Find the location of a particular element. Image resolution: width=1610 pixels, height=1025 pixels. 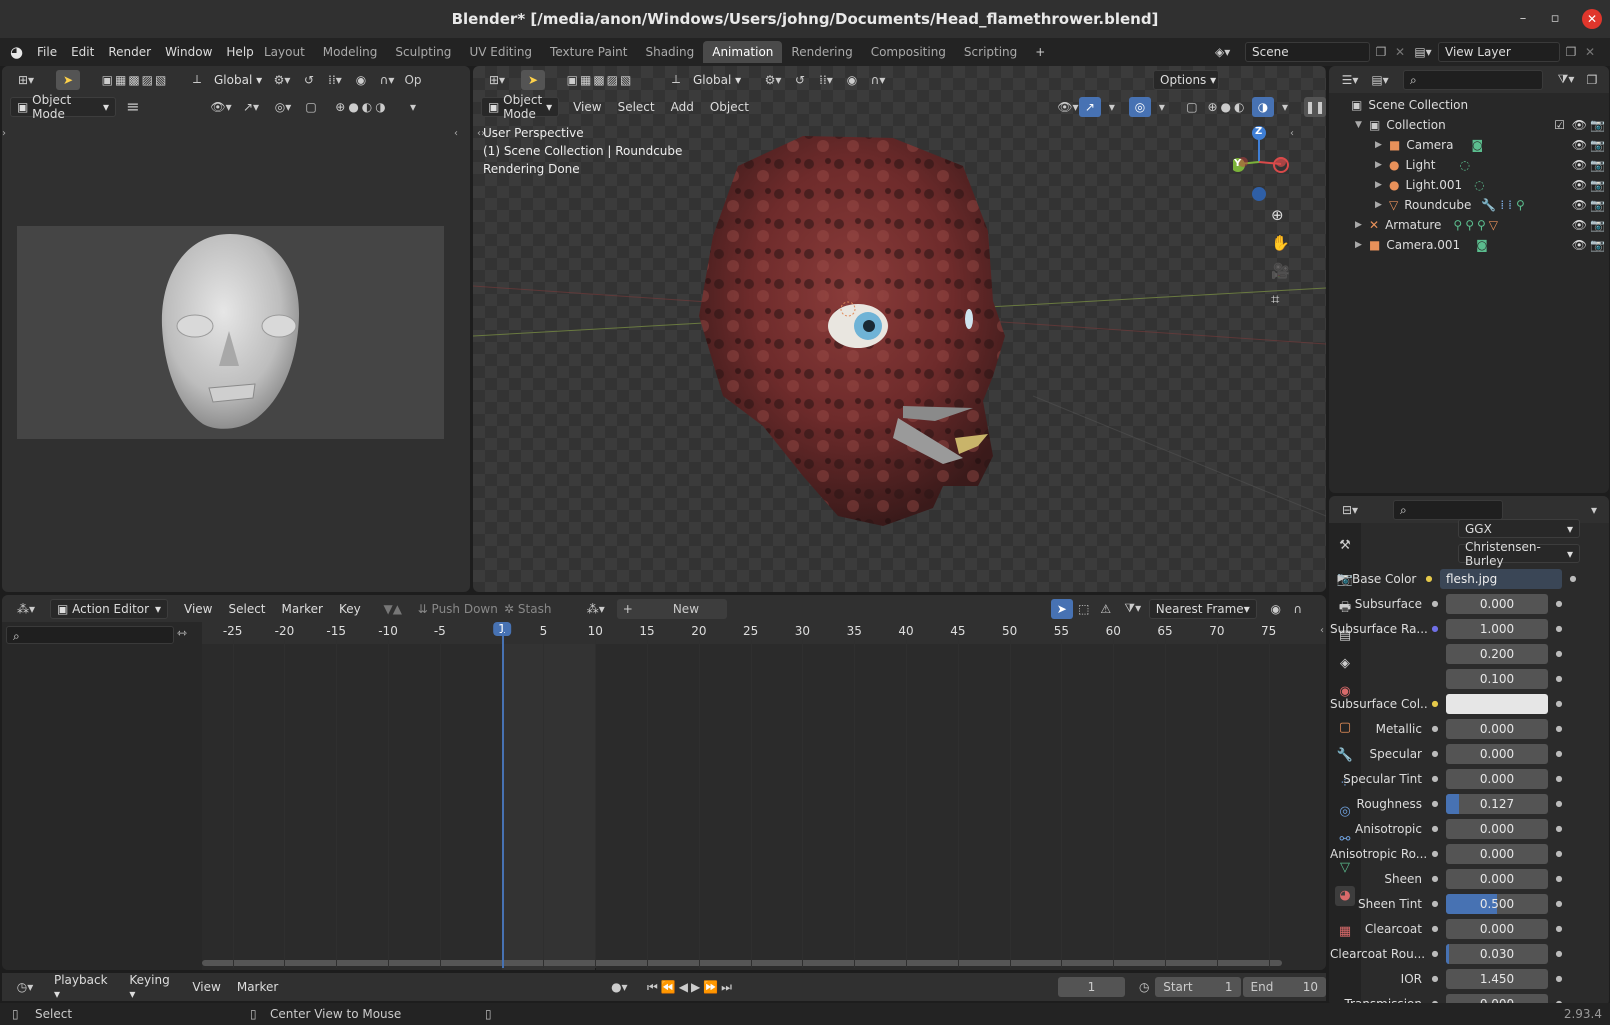

display-mode-icon: ▤▾ is located at coordinates (1380, 80).